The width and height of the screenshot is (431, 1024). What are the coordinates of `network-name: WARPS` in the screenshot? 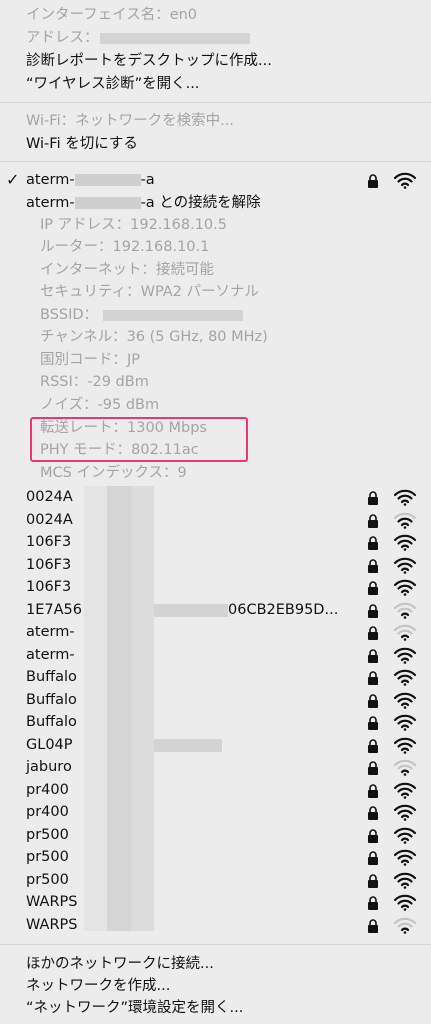 It's located at (52, 924).